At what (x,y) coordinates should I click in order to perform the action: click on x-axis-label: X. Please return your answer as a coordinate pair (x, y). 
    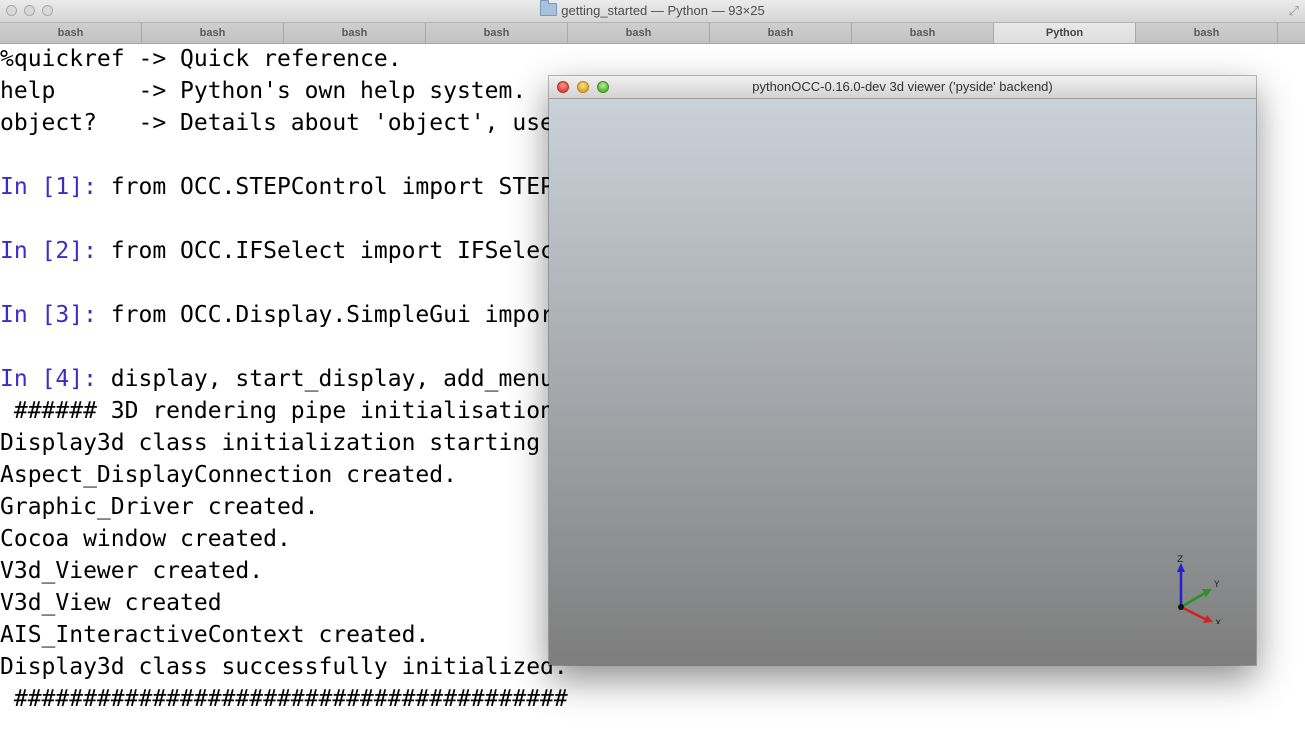
    Looking at the image, I should click on (1218, 621).